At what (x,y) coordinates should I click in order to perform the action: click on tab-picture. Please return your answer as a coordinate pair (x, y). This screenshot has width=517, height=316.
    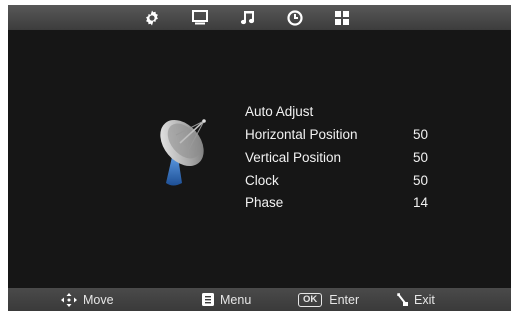
    Looking at the image, I should click on (200, 17).